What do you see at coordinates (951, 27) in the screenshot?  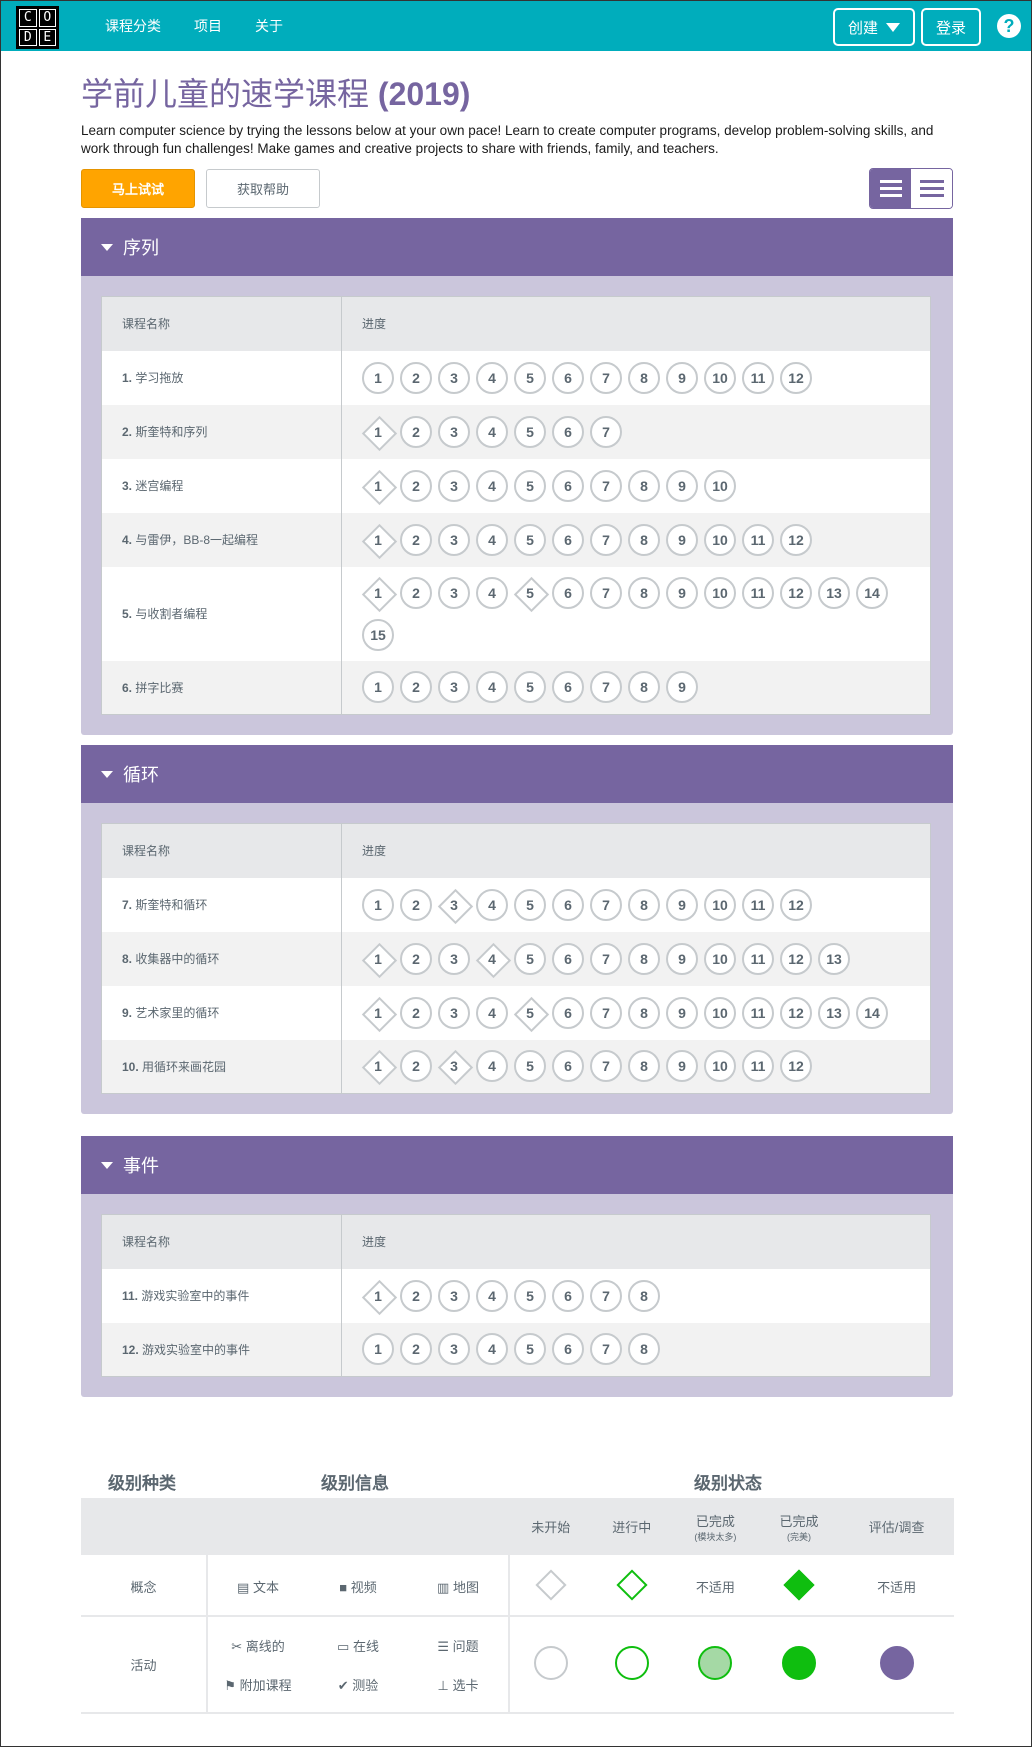 I see `login-button: 登录` at bounding box center [951, 27].